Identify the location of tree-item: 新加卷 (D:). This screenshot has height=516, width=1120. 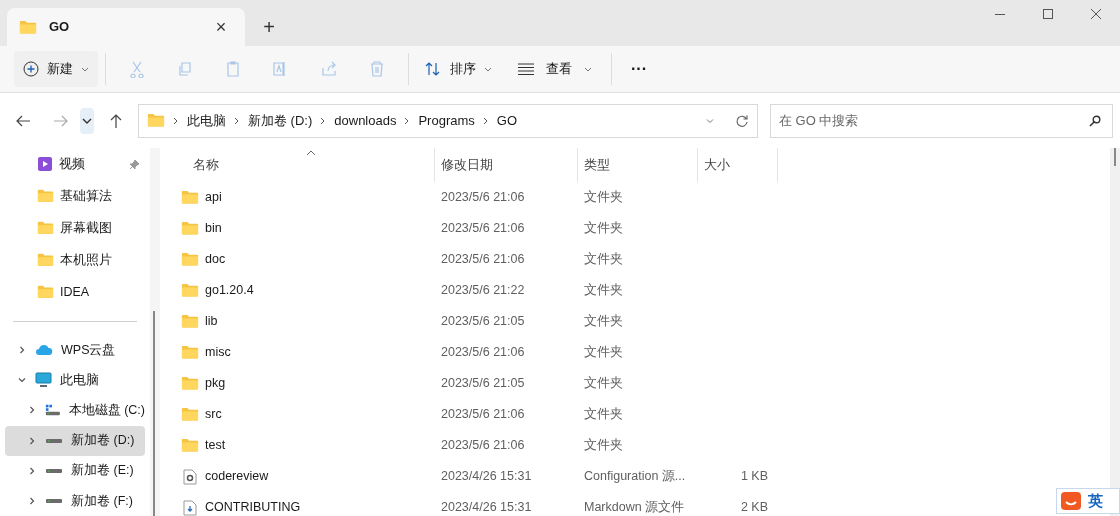
(75, 440).